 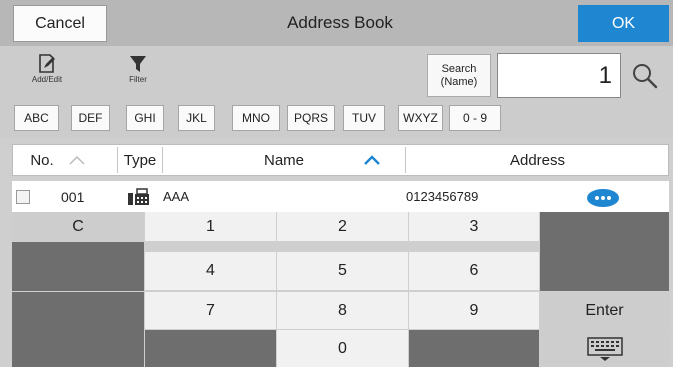 What do you see at coordinates (58, 160) in the screenshot?
I see `column-no-header: No.` at bounding box center [58, 160].